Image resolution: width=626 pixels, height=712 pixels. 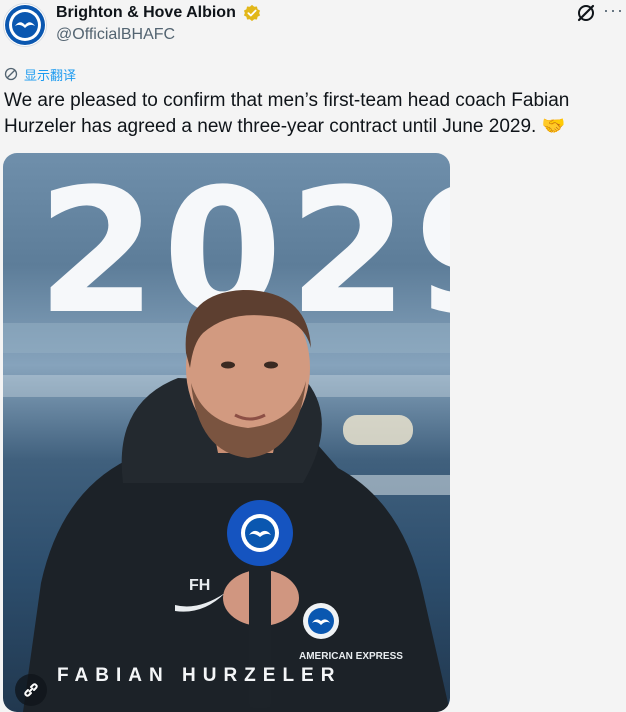 What do you see at coordinates (586, 13) in the screenshot?
I see `grok-icon` at bounding box center [586, 13].